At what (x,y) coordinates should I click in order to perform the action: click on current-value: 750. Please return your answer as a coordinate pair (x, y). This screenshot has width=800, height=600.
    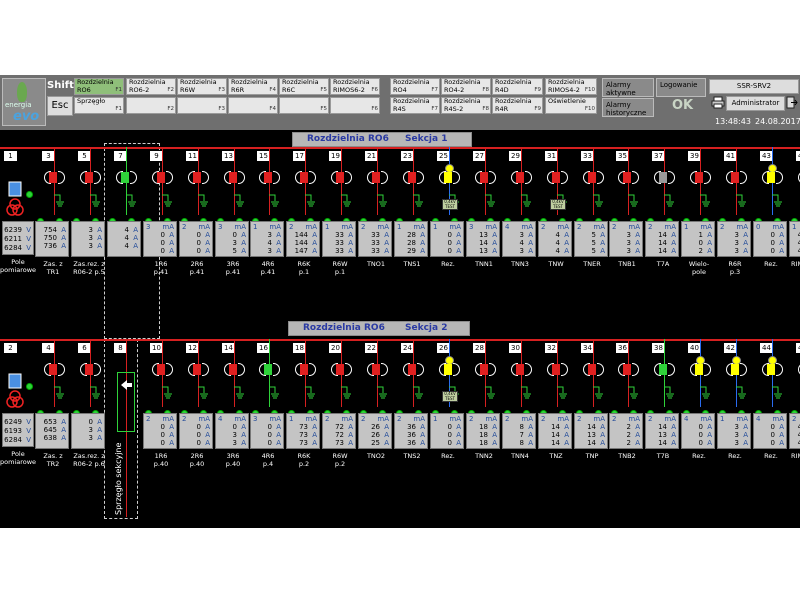
    Looking at the image, I should click on (50, 238).